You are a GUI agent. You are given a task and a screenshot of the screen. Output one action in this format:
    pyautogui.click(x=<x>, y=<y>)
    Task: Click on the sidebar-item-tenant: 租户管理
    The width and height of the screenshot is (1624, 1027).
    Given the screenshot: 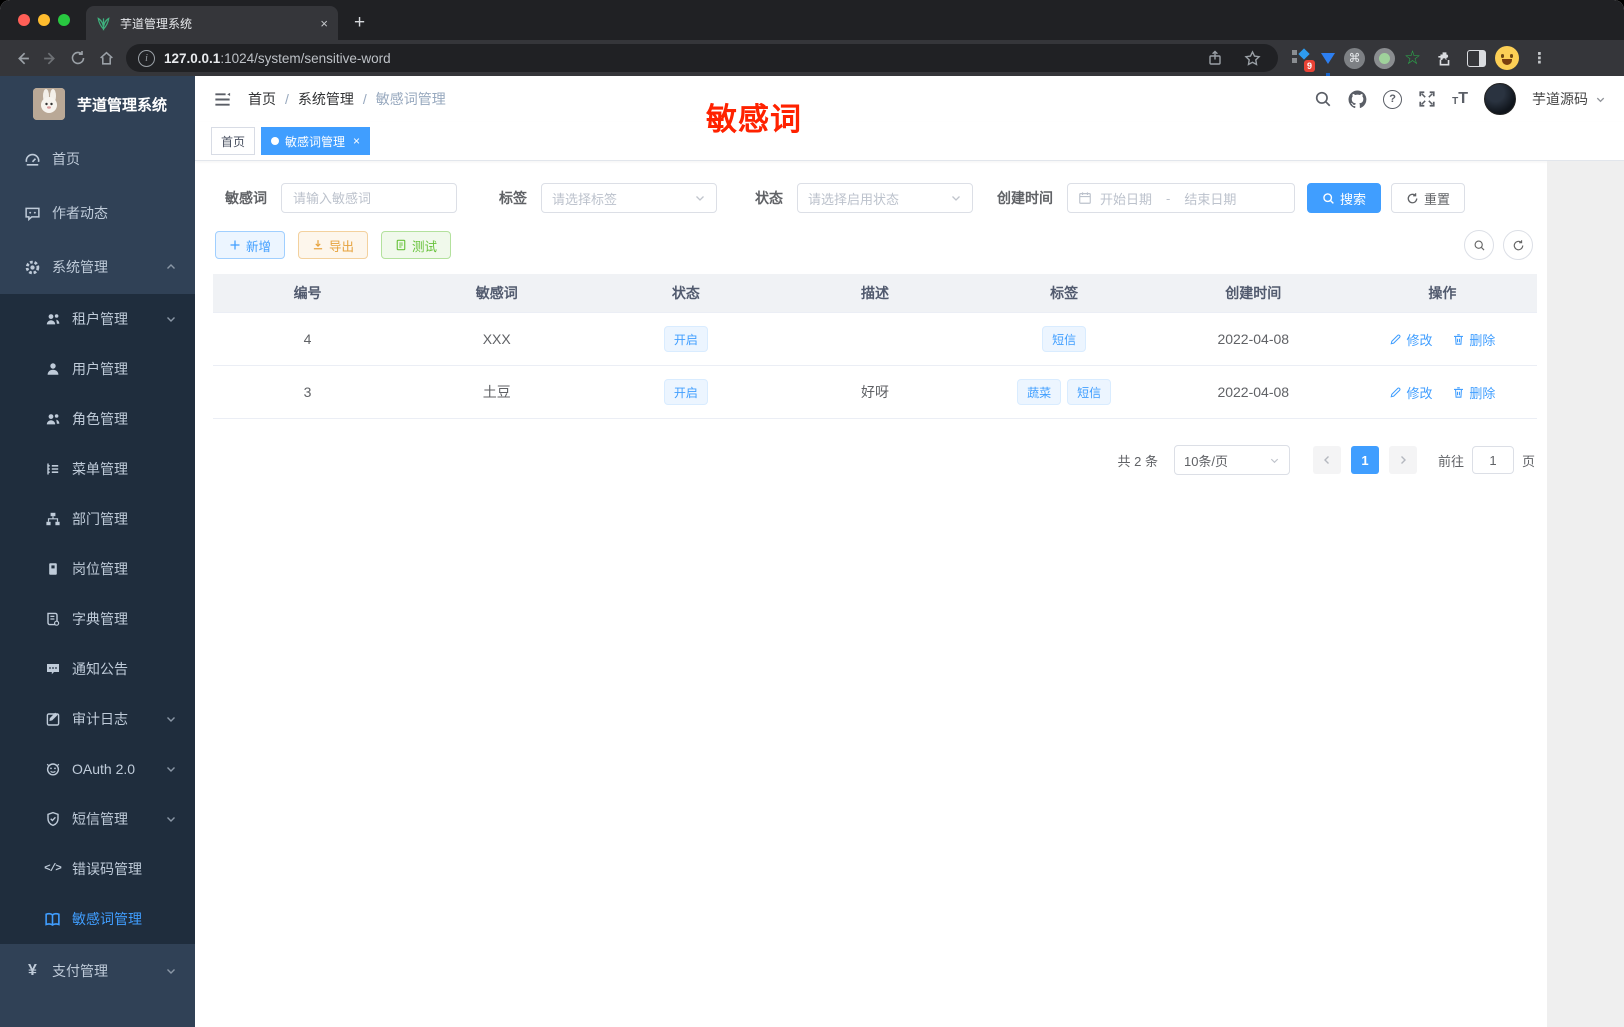 What is the action you would take?
    pyautogui.click(x=97, y=319)
    